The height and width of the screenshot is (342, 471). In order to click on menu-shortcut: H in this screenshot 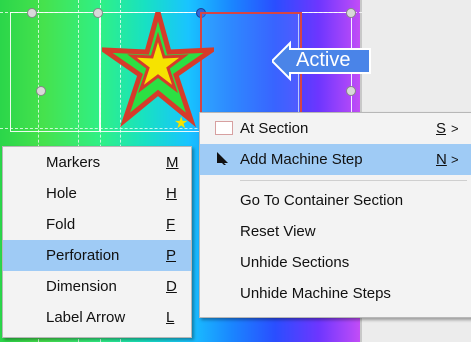, I will do `click(171, 193)`.